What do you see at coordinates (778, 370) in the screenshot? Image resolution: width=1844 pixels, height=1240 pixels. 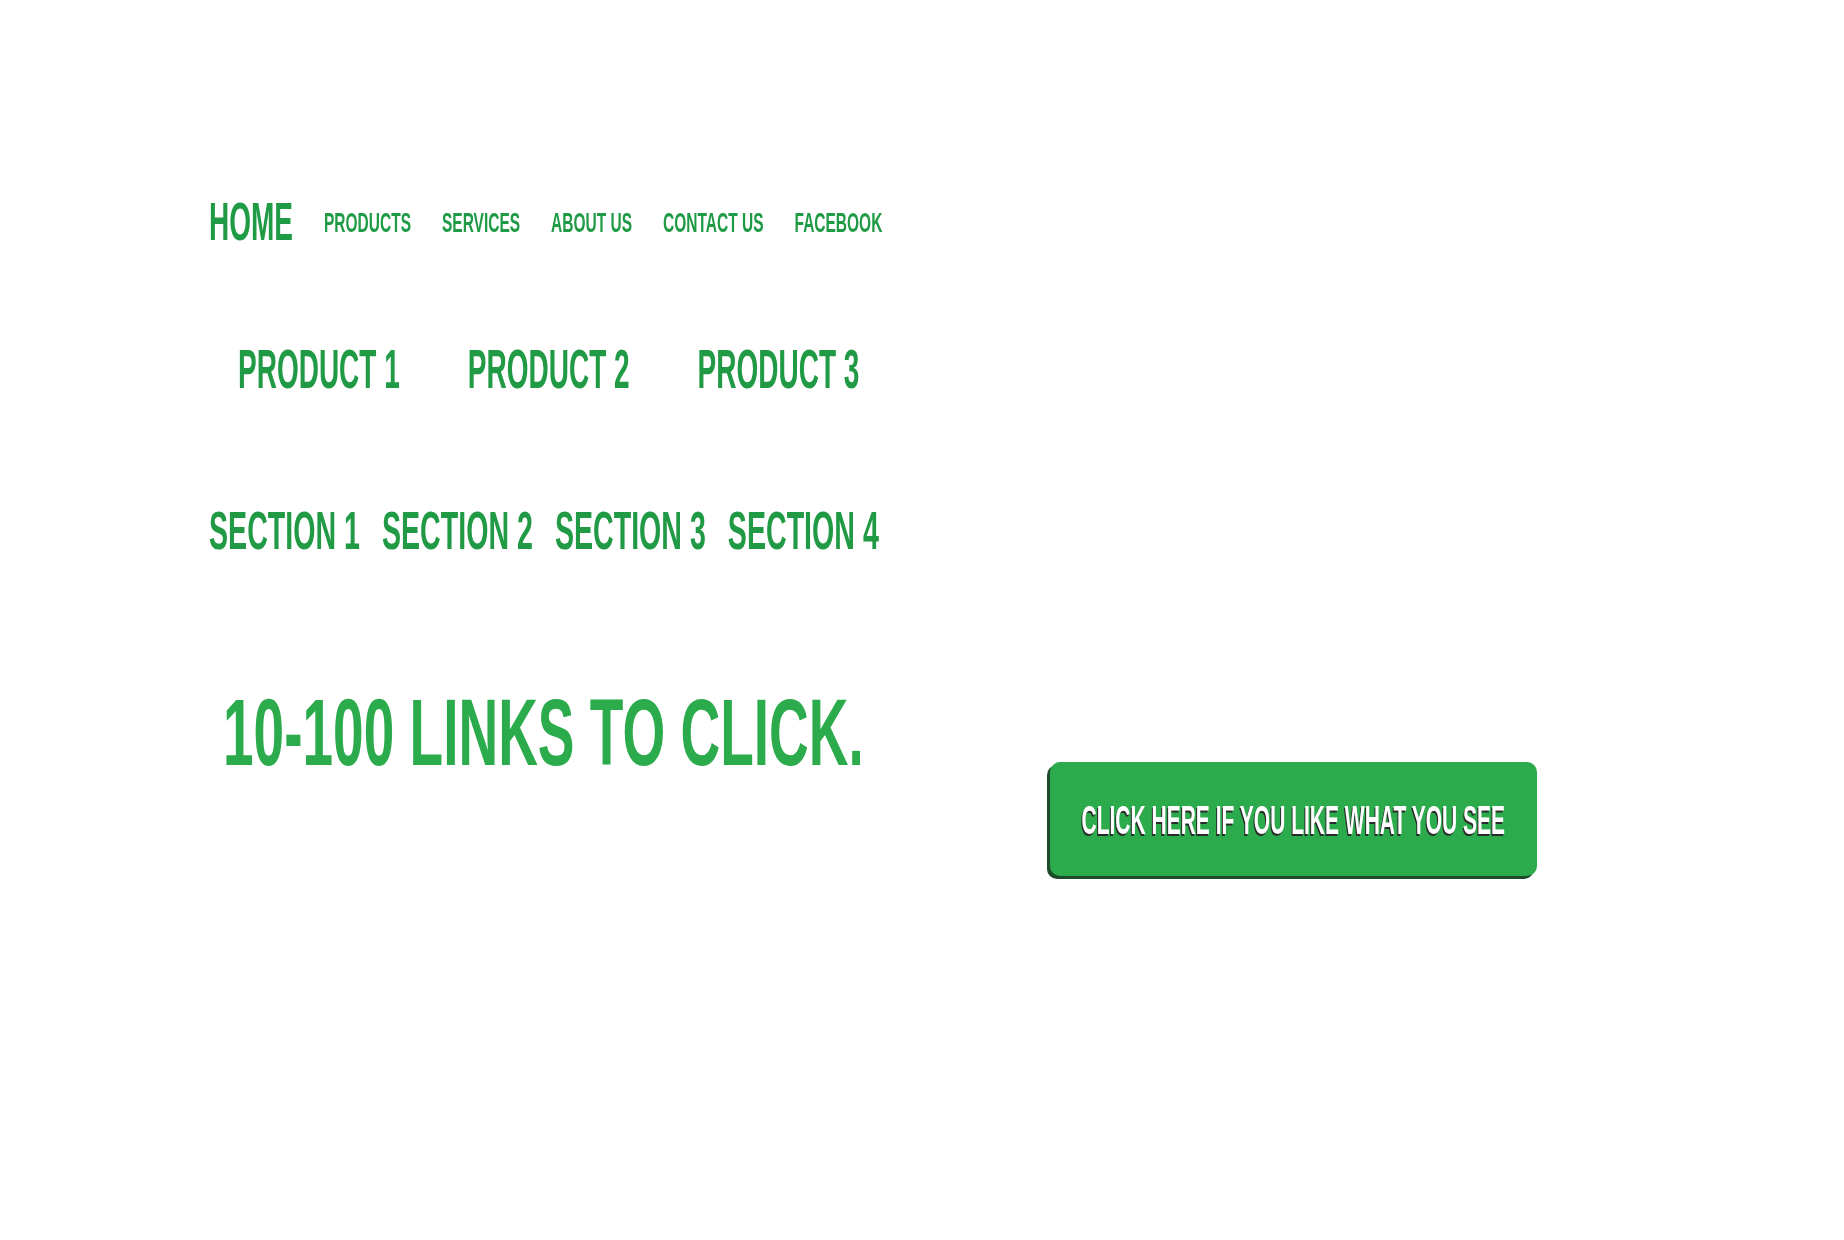 I see `product-link: PRODUCT 3` at bounding box center [778, 370].